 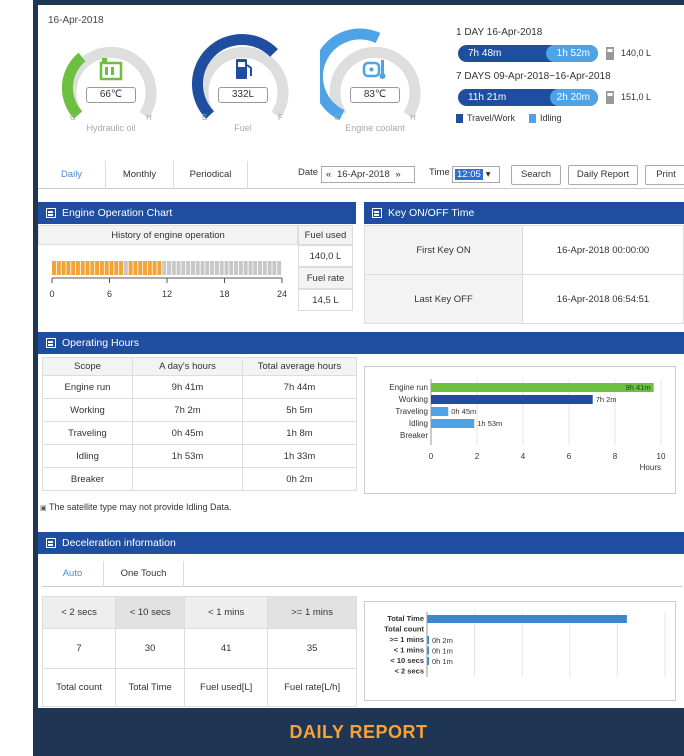 What do you see at coordinates (111, 69) in the screenshot?
I see `hydraulic-oil-icon` at bounding box center [111, 69].